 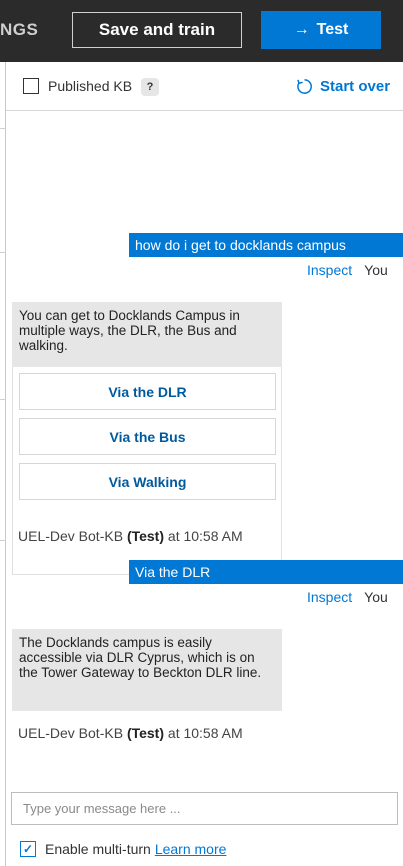 What do you see at coordinates (19, 30) in the screenshot?
I see `partial-tab-label: NGS` at bounding box center [19, 30].